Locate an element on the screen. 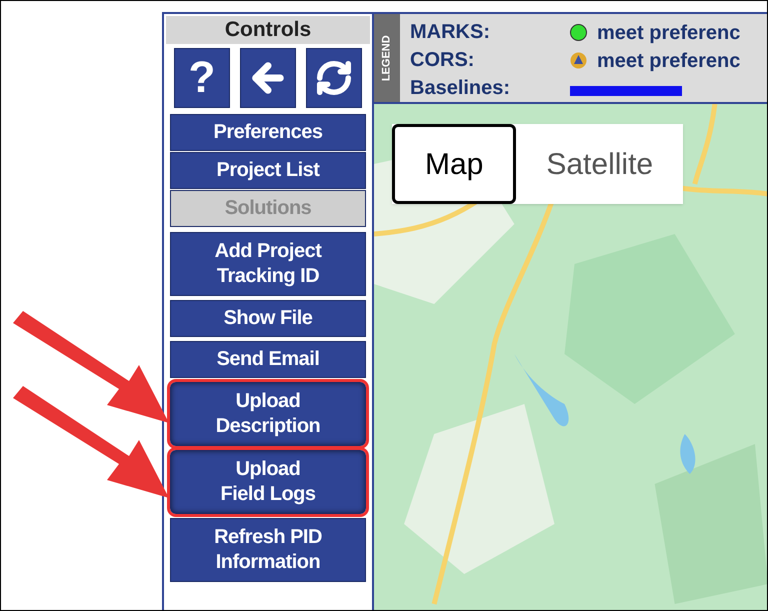  sidebar-button: Send Email is located at coordinates (268, 359).